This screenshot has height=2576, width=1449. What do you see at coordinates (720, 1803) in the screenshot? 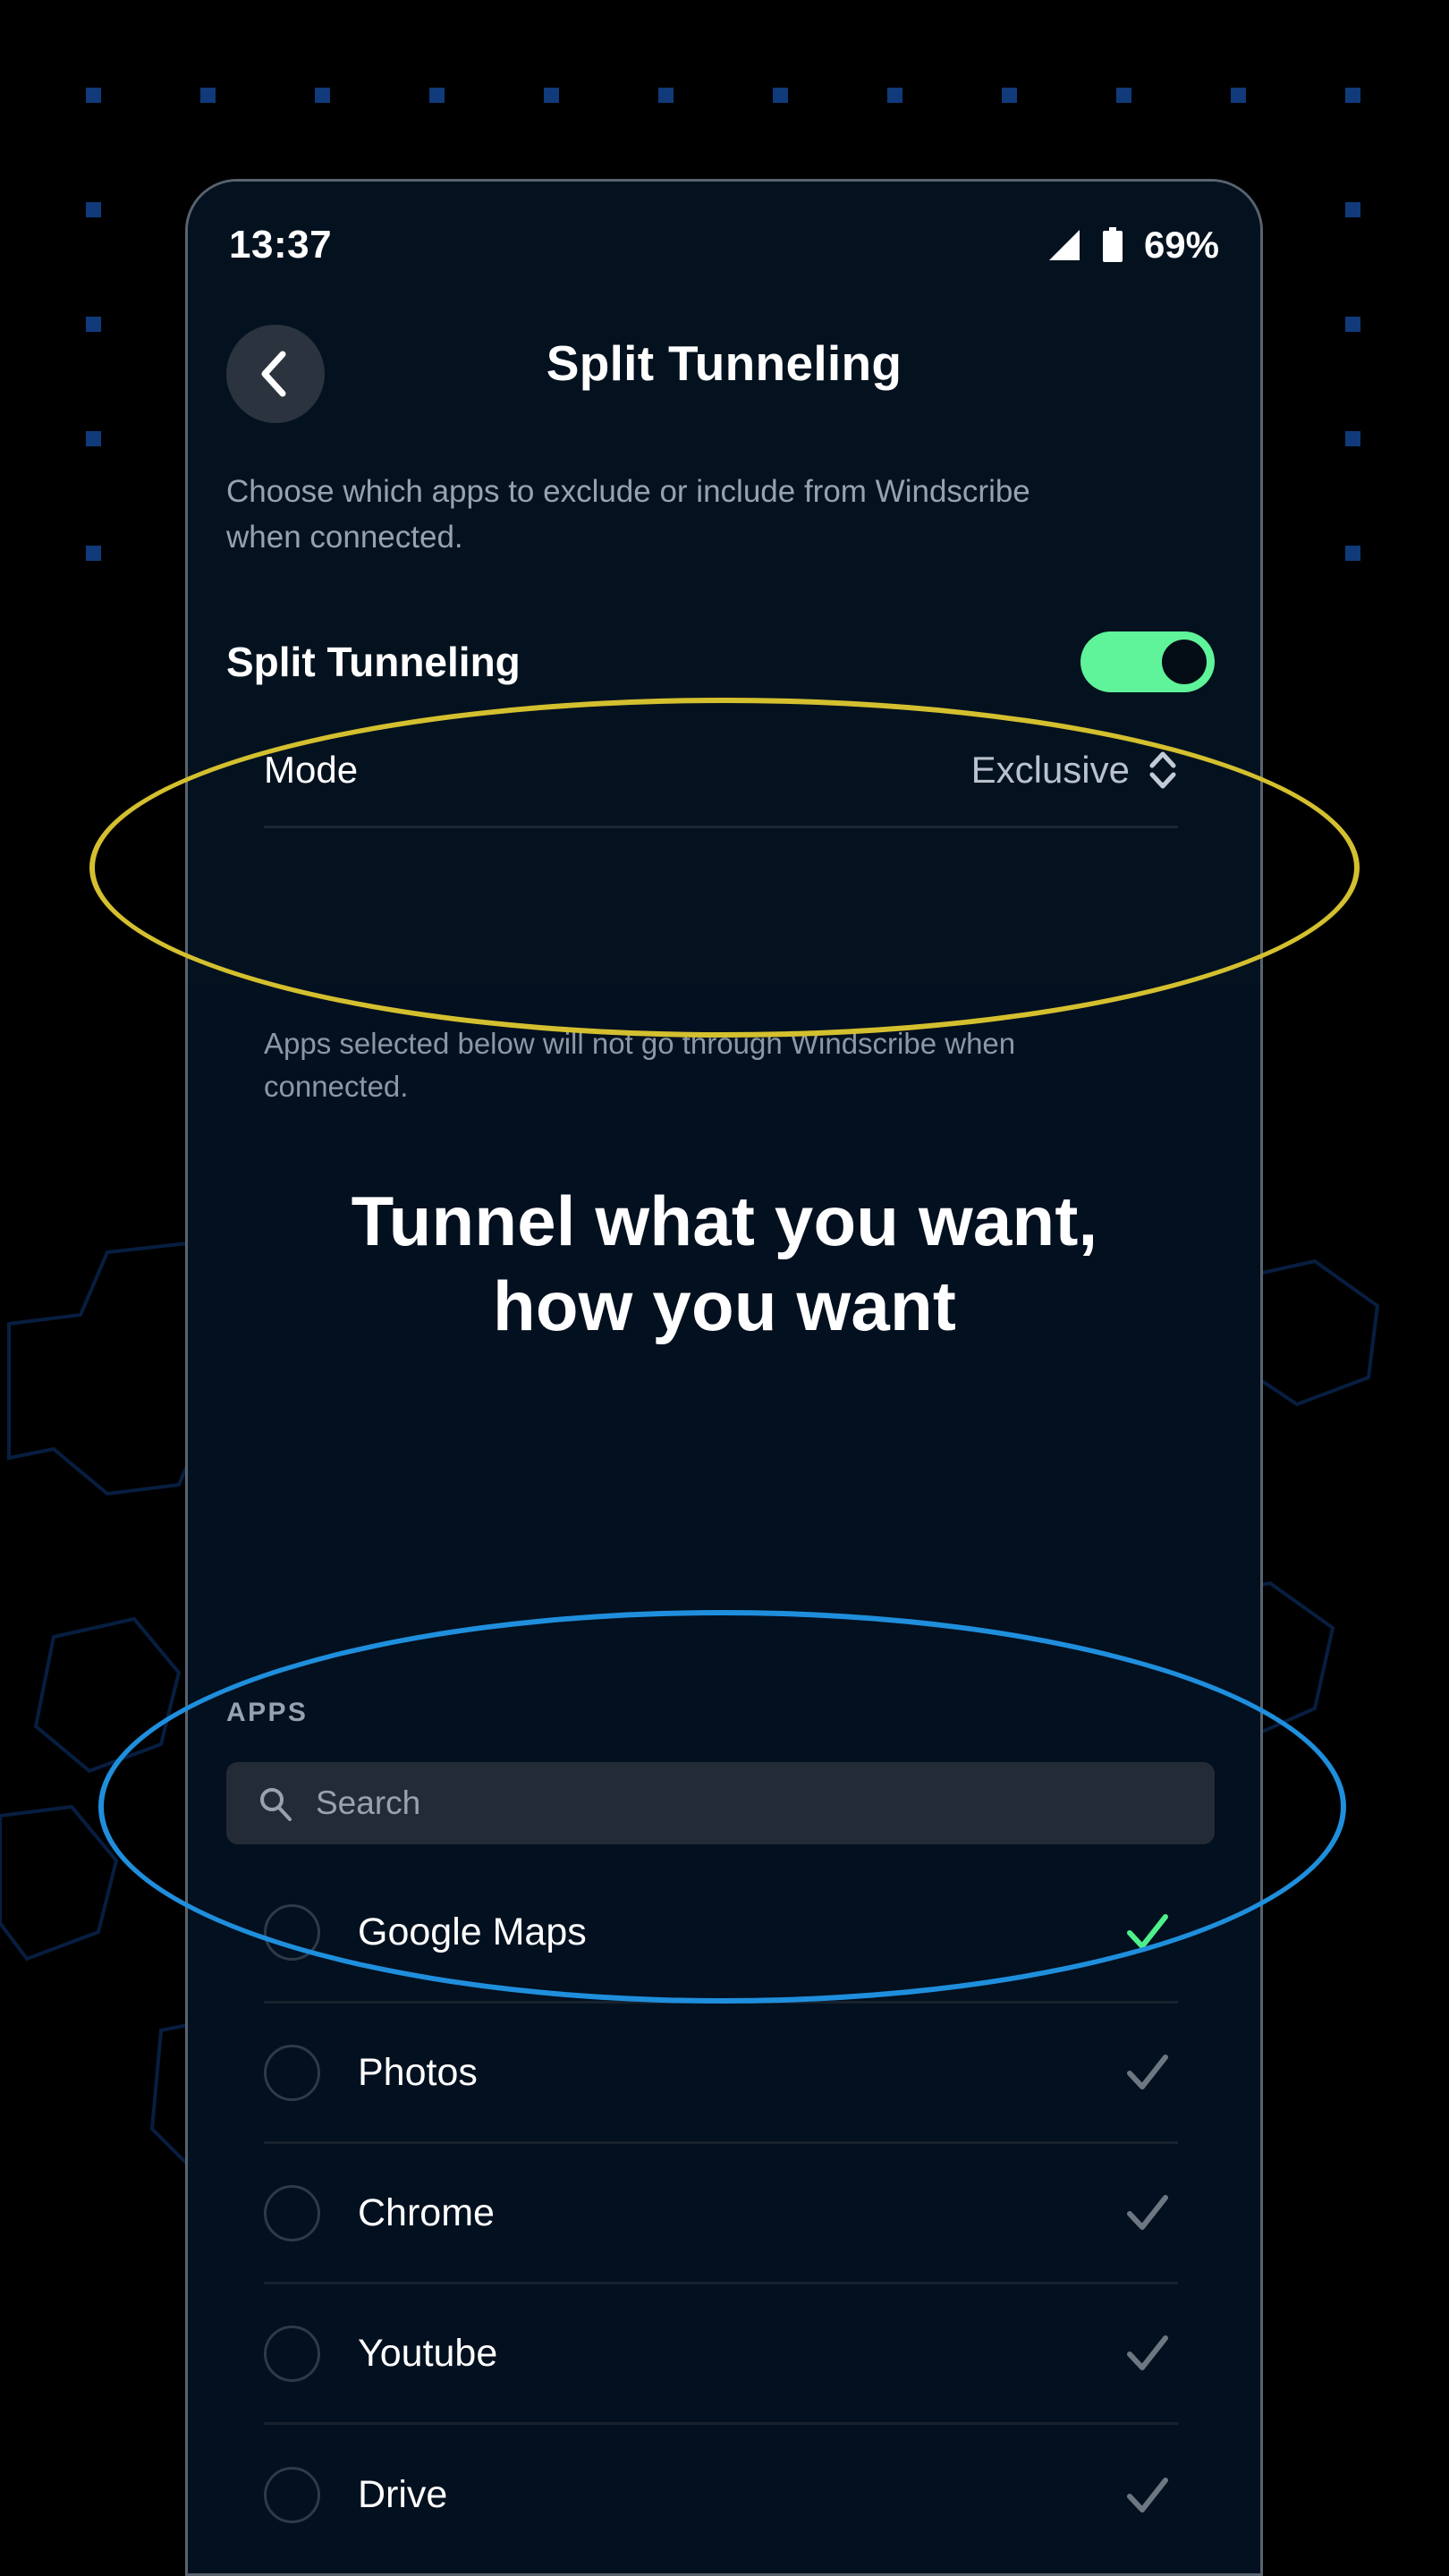
I see `search-input: Search` at bounding box center [720, 1803].